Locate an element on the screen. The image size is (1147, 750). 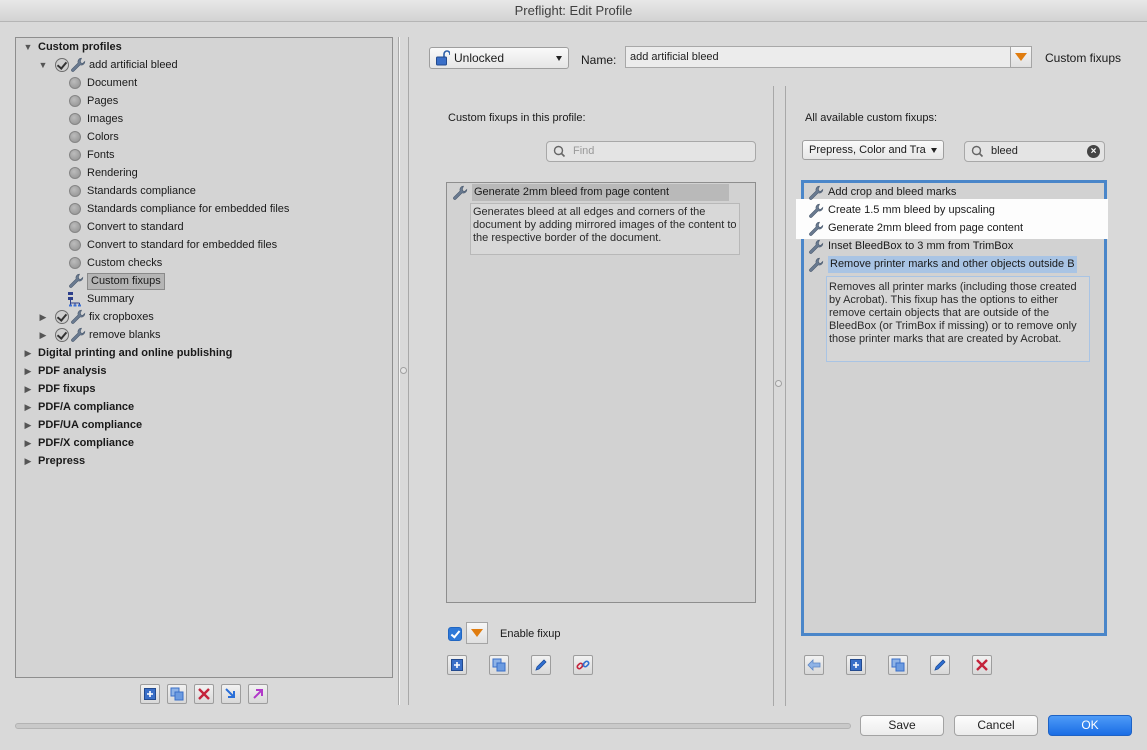
tree-item-rendering: Rendering is located at coordinates (103, 173).